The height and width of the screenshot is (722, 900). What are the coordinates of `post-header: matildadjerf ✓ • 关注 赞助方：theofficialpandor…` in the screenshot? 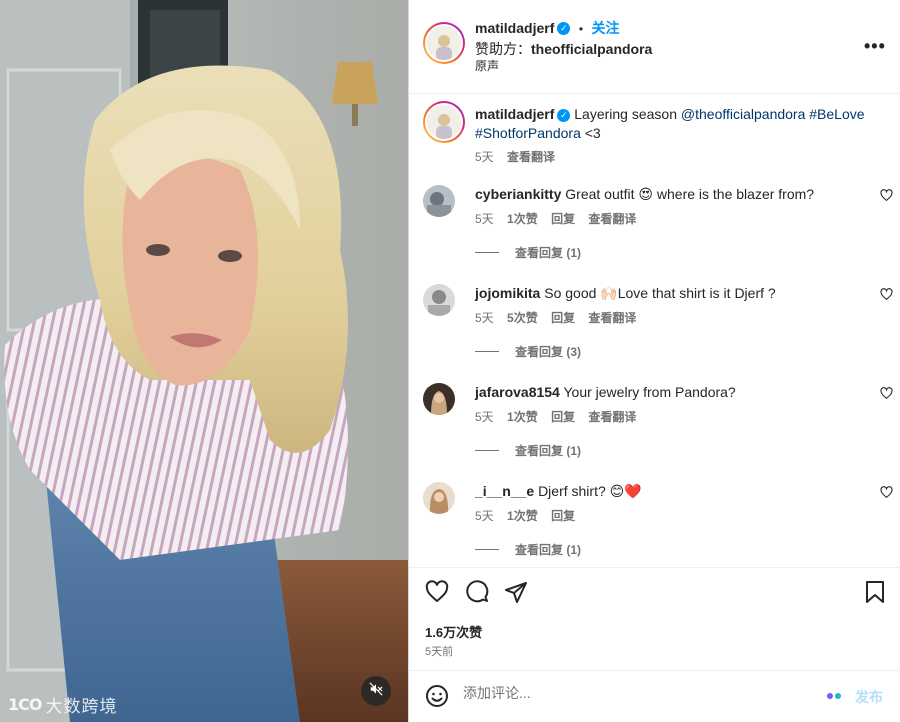 It's located at (654, 47).